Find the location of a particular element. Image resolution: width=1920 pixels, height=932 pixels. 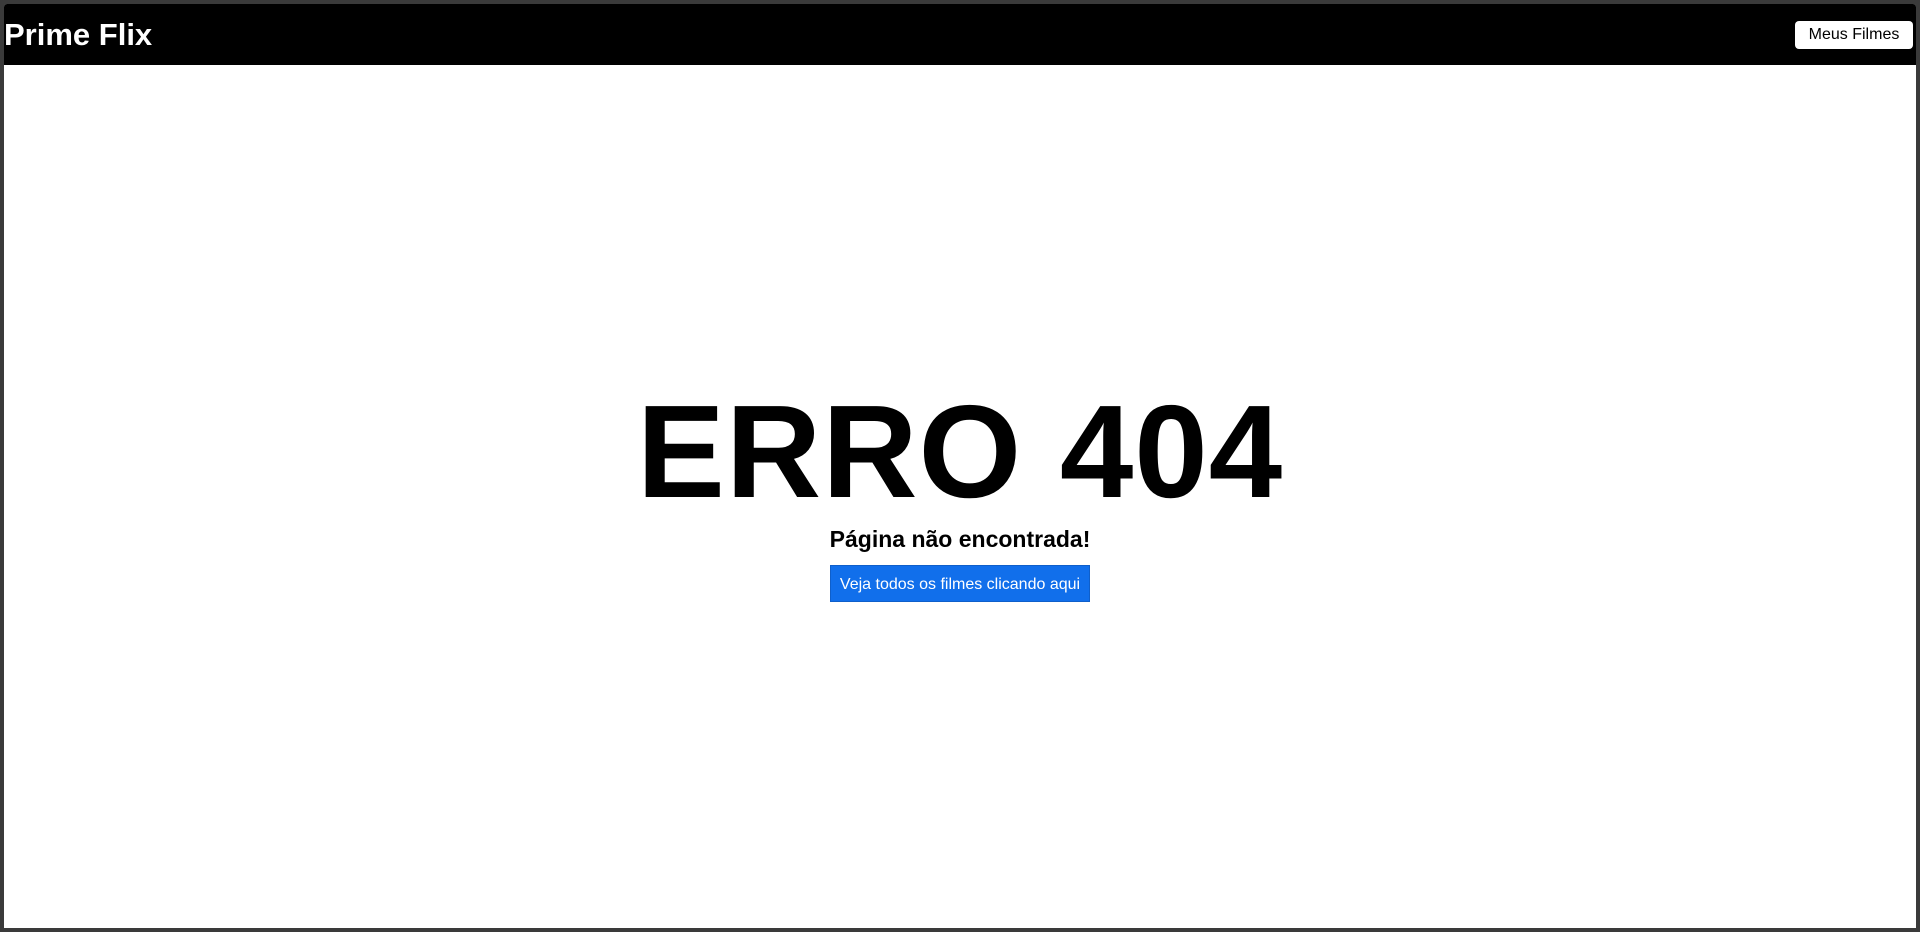

top-header: Prime Flix Meus Filmes is located at coordinates (960, 34).